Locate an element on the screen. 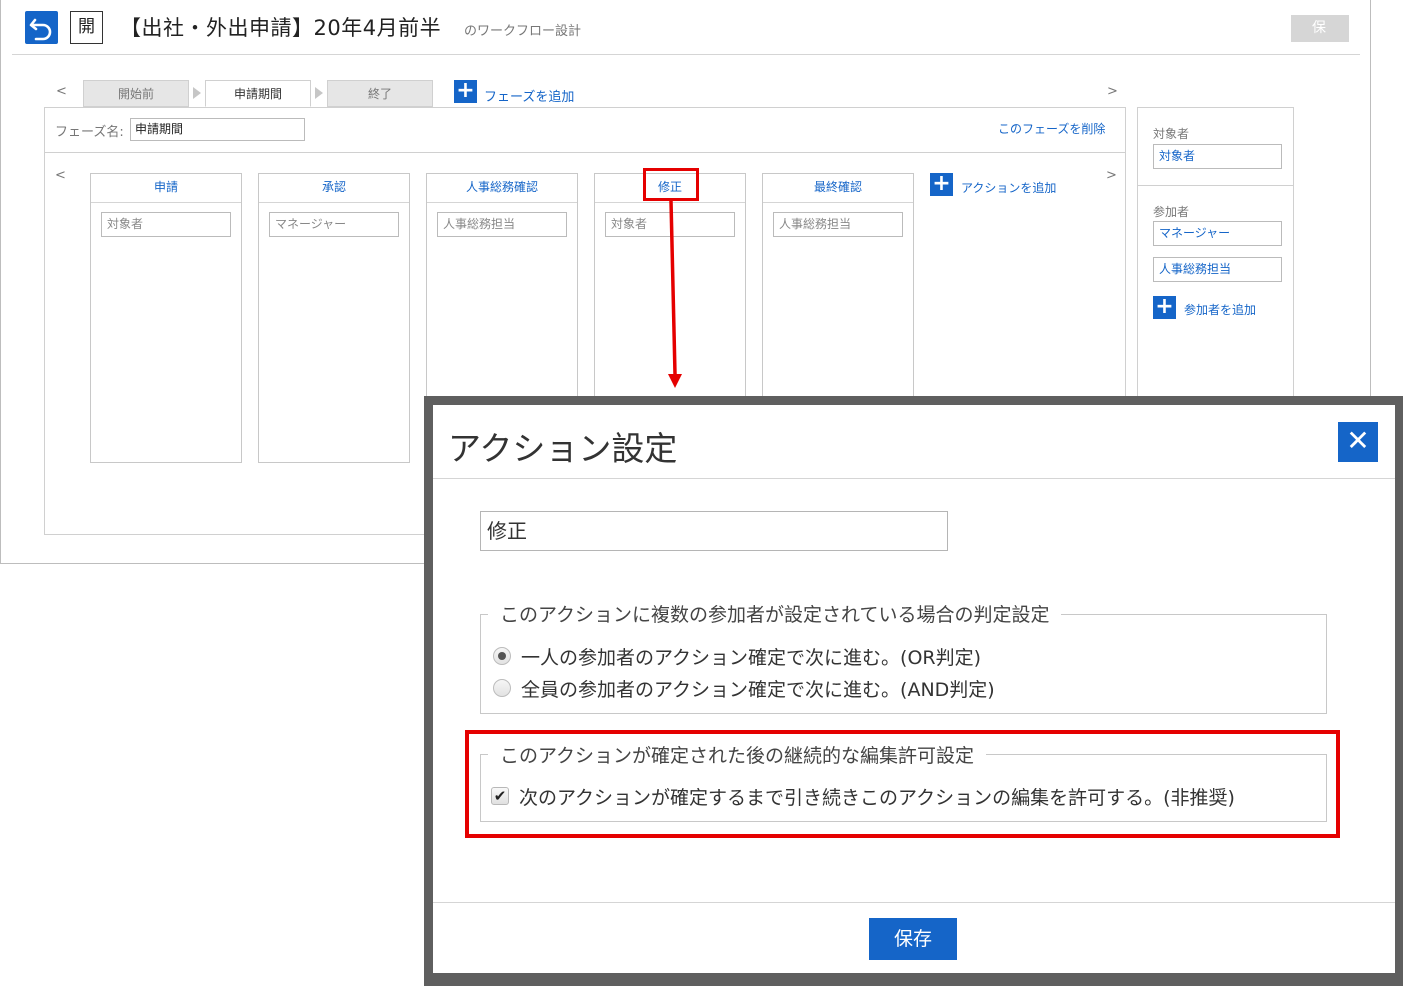  participant-field: マネージャー is located at coordinates (1217, 233).